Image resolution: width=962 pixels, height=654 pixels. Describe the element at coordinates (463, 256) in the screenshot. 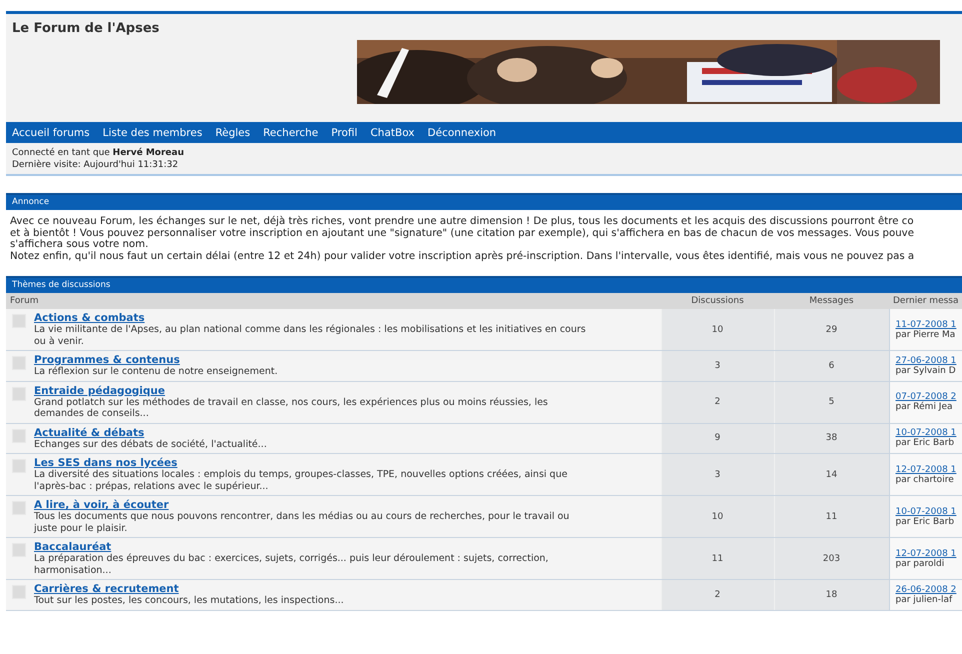

I see `announcement-text: Notez enfin, qu'il nous faut un certain délai (entre 12 et 24h) pour valider votre inscription après pré-inscription. Dans l'intervalle, vous êtes identifié, mais vous ne pouvez pas a` at that location.